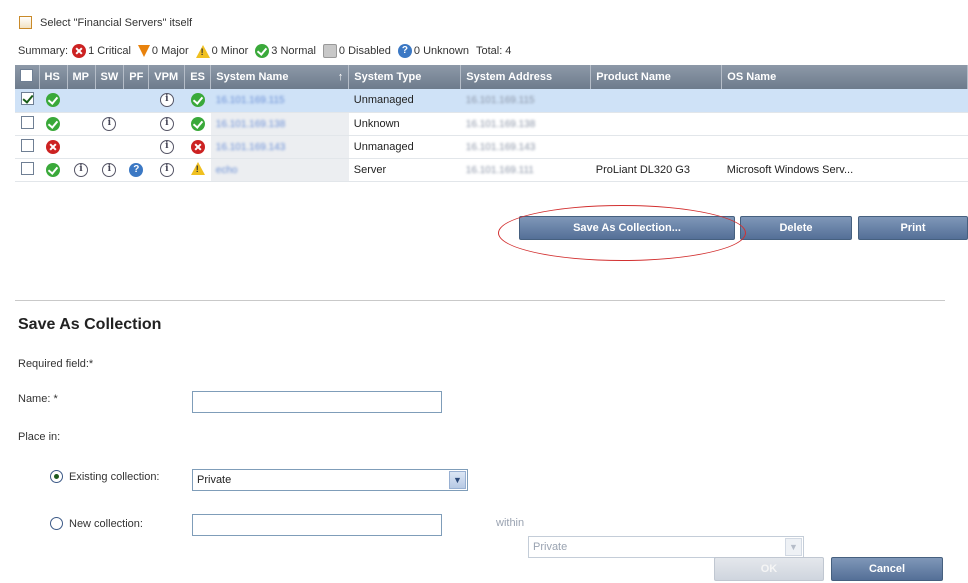  What do you see at coordinates (525, 170) in the screenshot?
I see `system-address-cell: 16.101.169.111` at bounding box center [525, 170].